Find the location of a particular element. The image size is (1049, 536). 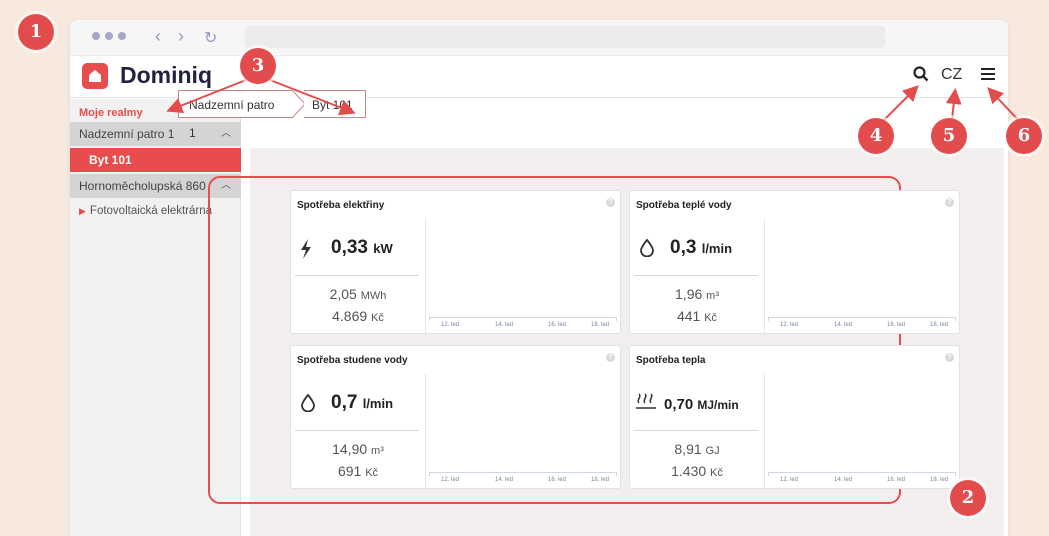

annotation-badge-4: 4 is located at coordinates (876, 136).